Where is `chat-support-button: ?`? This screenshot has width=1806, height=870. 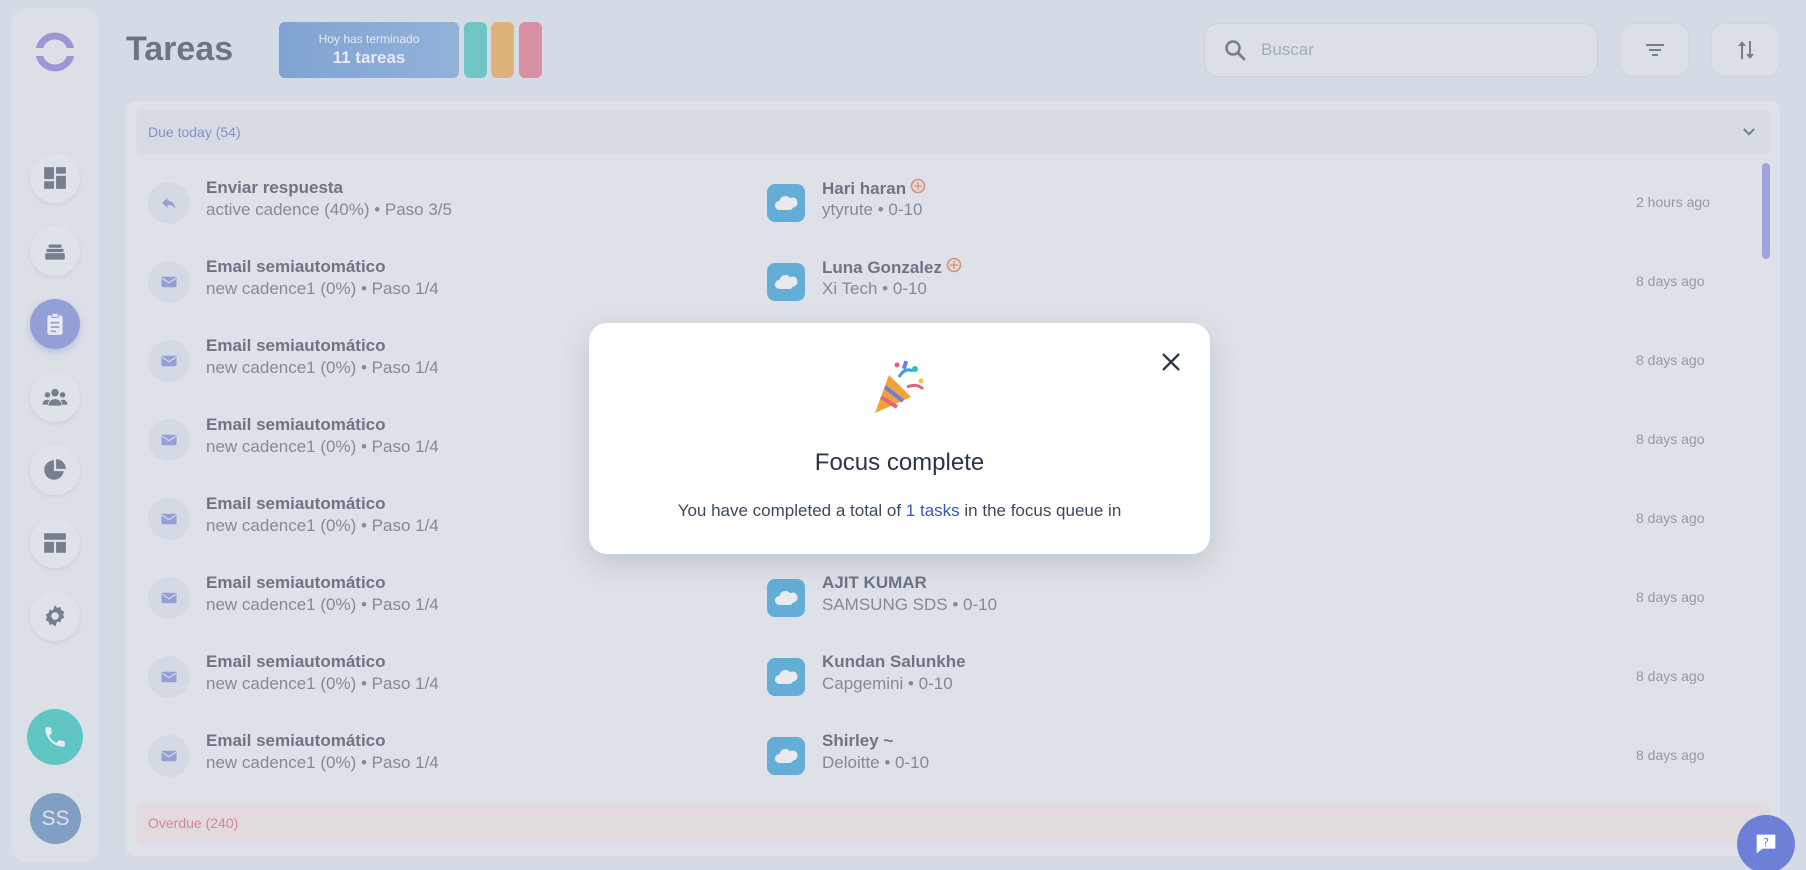 chat-support-button: ? is located at coordinates (1766, 842).